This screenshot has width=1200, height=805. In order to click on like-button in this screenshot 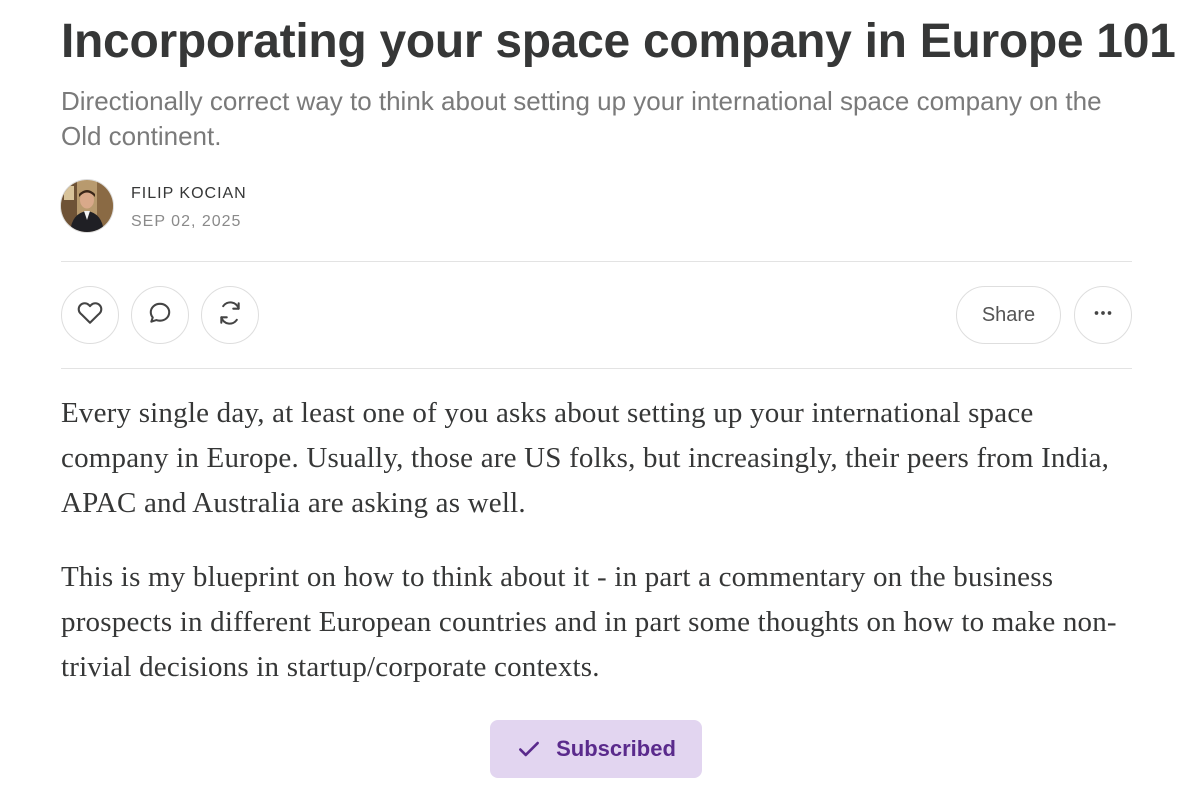, I will do `click(90, 315)`.